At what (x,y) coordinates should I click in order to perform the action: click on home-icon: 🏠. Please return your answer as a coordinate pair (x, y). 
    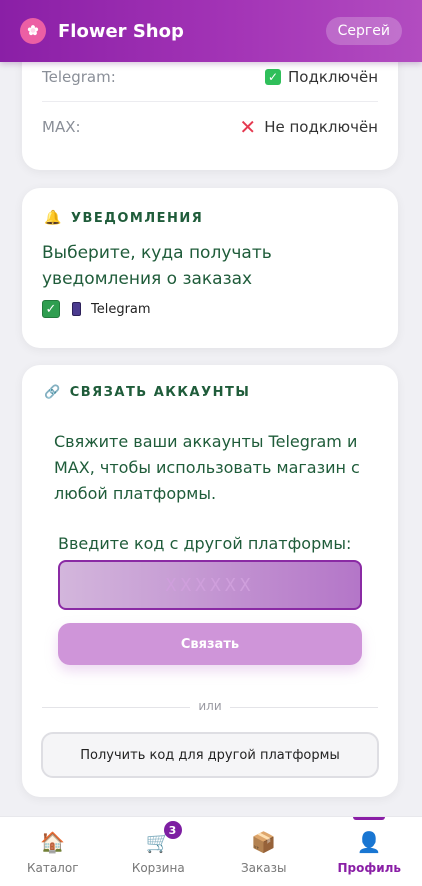
    Looking at the image, I should click on (53, 842).